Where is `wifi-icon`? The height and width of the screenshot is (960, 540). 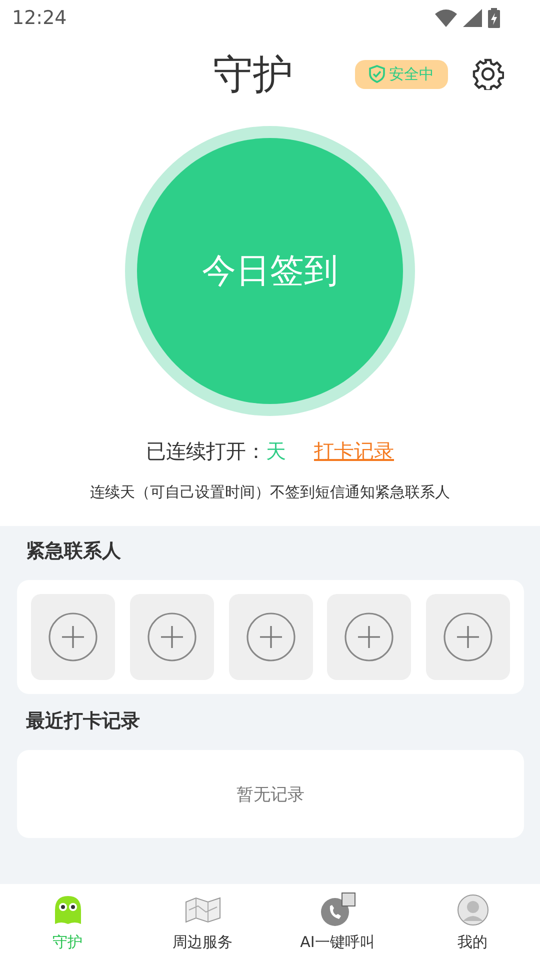 wifi-icon is located at coordinates (446, 18).